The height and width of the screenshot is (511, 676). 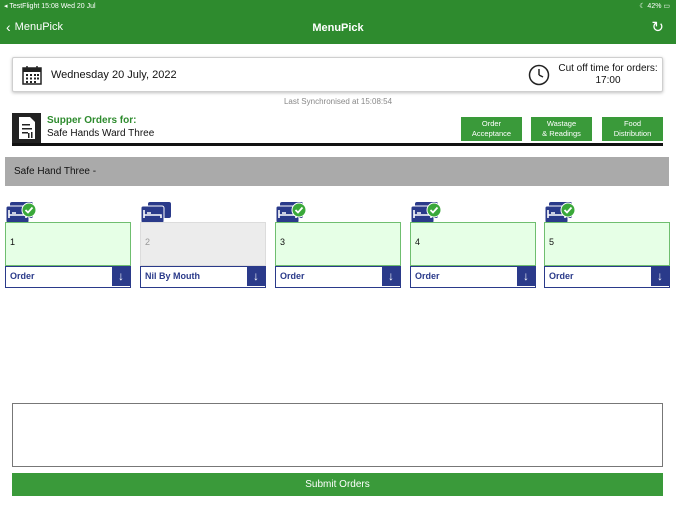 I want to click on bed-number: 2, so click(x=203, y=244).